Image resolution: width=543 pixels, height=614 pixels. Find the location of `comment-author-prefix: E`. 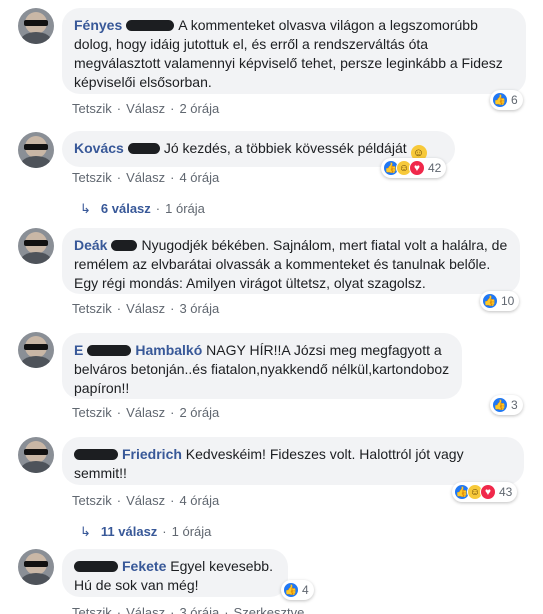

comment-author-prefix: E is located at coordinates (78, 350).